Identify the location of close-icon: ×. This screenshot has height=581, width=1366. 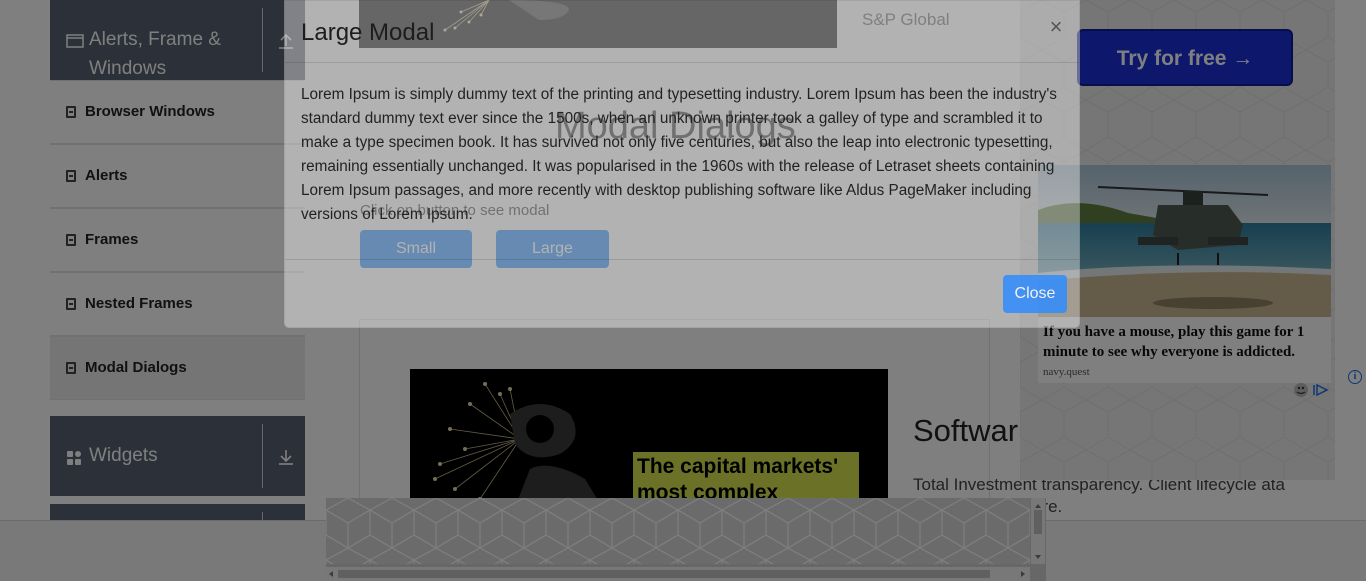
(1056, 27).